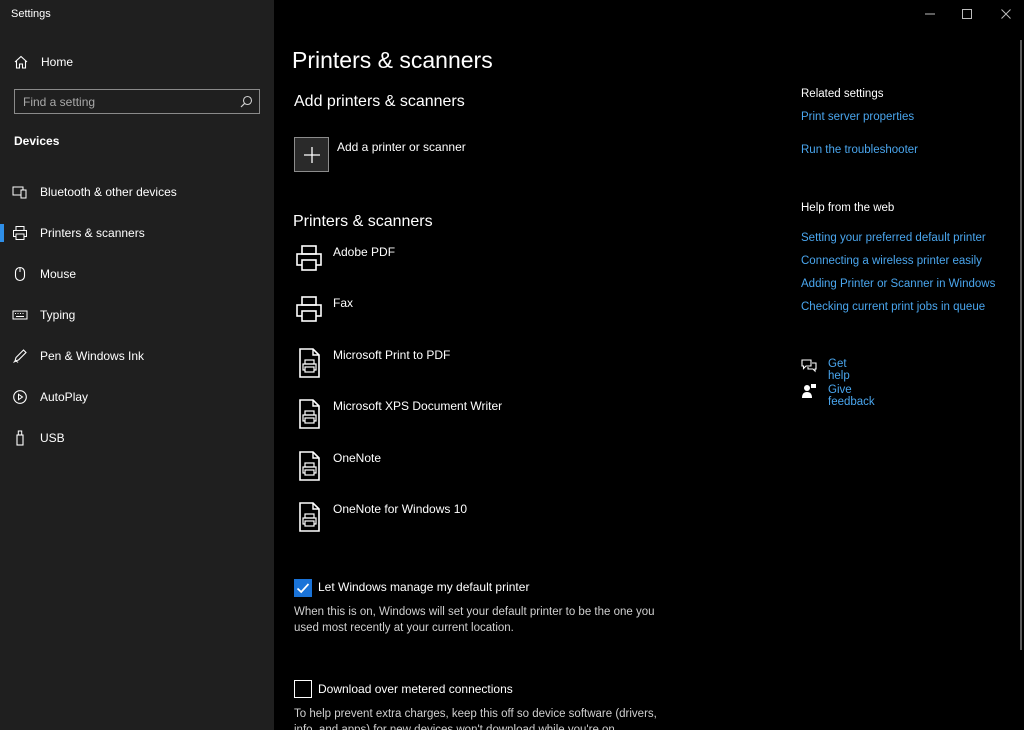  Describe the element at coordinates (92, 356) in the screenshot. I see `sidebar-item-label: Pen & Windows Ink` at that location.